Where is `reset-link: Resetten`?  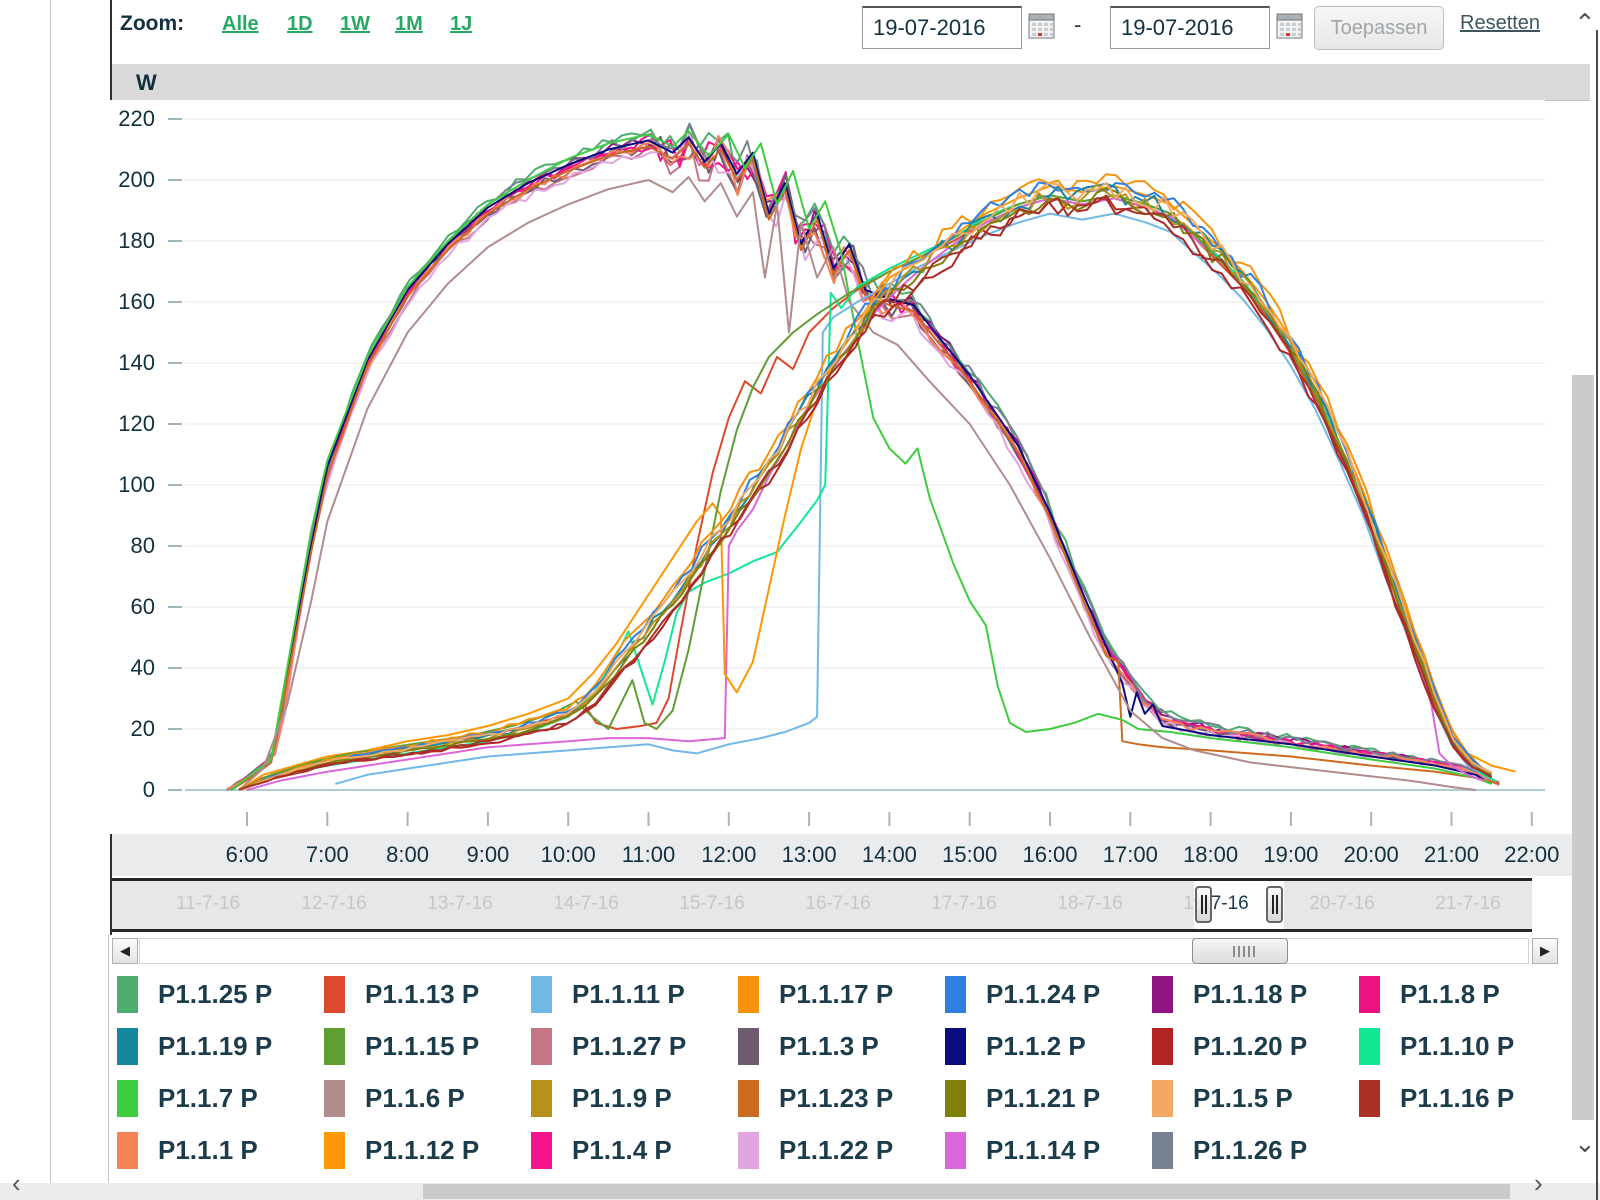 reset-link: Resetten is located at coordinates (1500, 23).